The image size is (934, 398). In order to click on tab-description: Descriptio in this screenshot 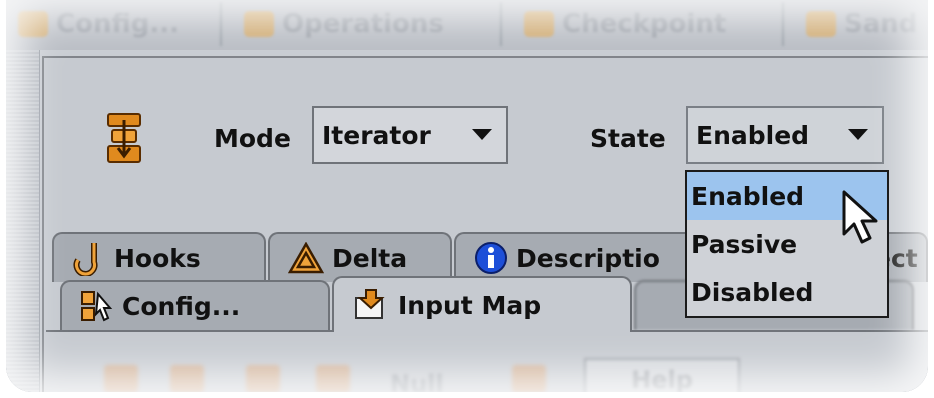, I will do `click(579, 257)`.